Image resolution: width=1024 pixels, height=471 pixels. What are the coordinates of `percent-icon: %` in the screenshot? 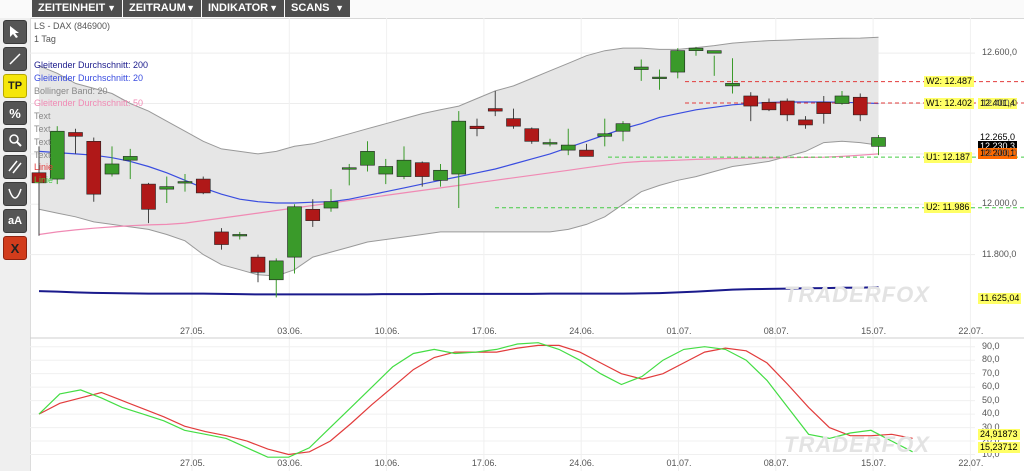 It's located at (15, 113).